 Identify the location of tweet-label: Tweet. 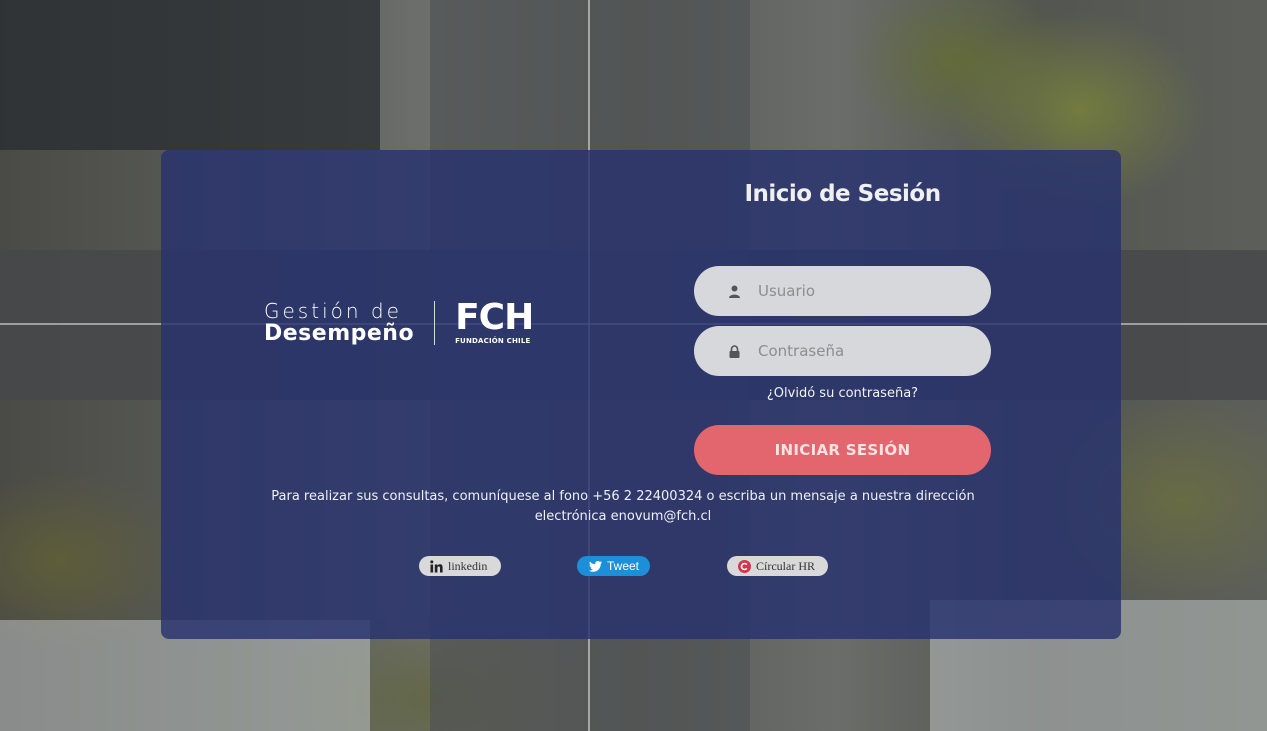
(623, 566).